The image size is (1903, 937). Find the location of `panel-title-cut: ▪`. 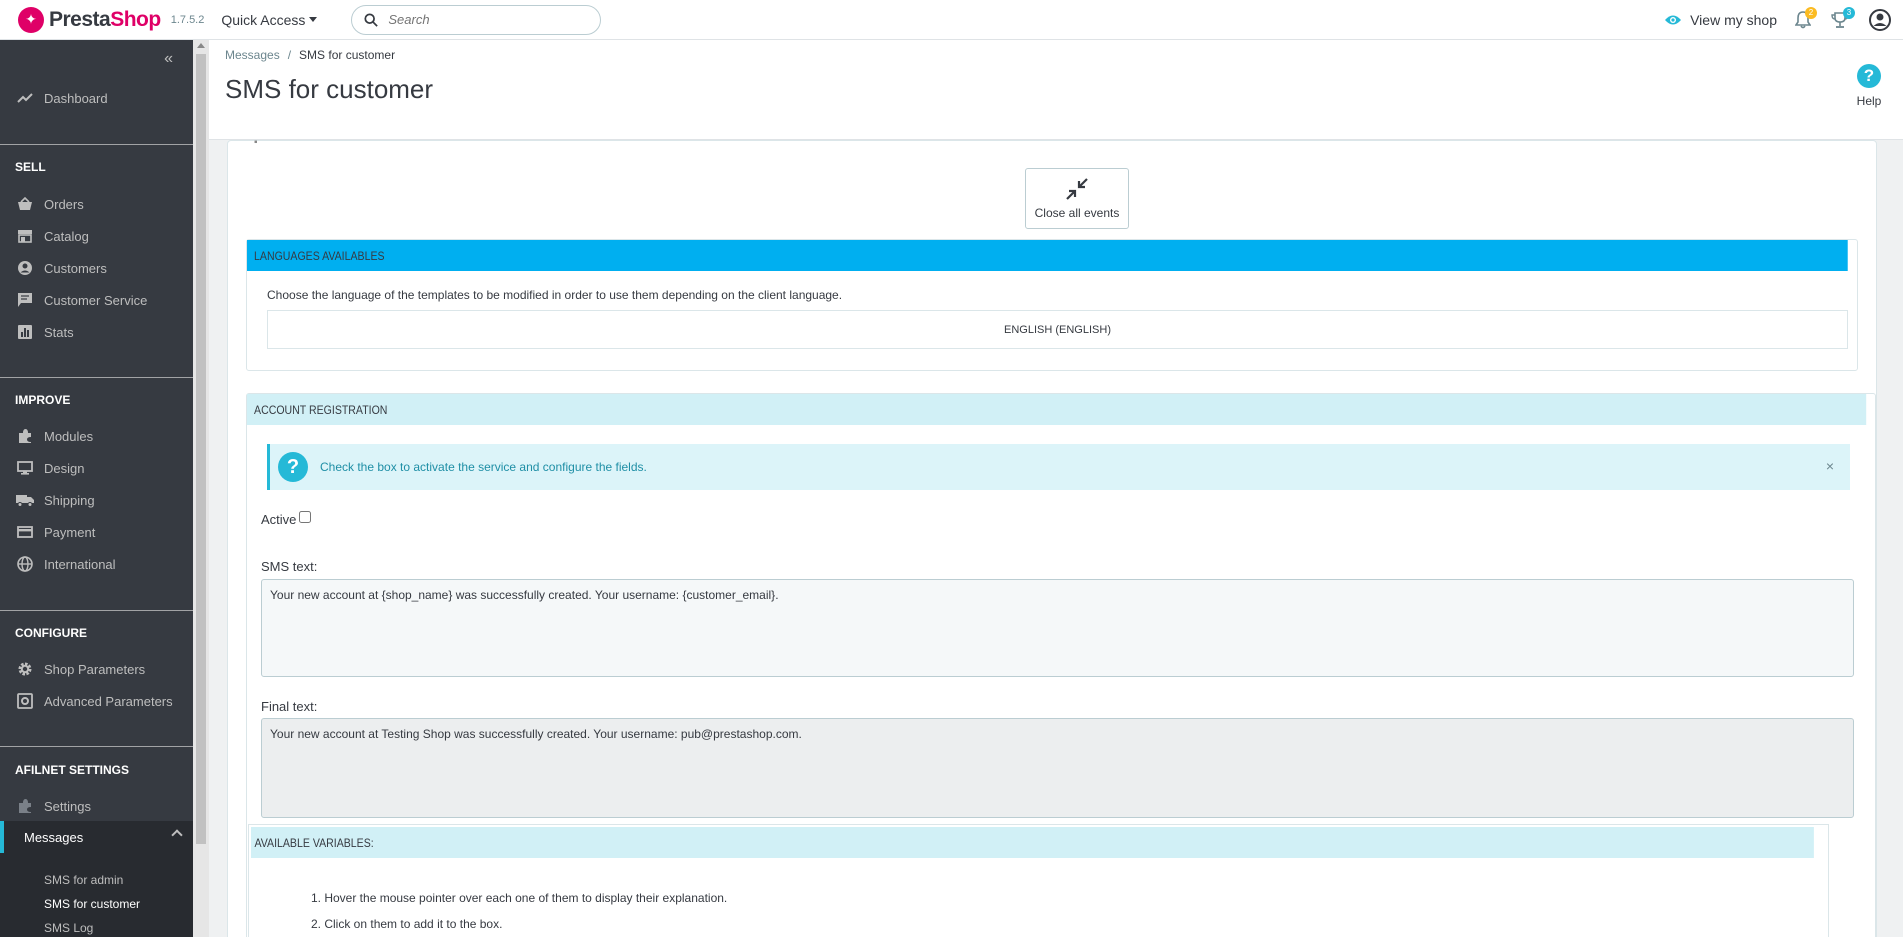

panel-title-cut: ▪ is located at coordinates (256, 144).